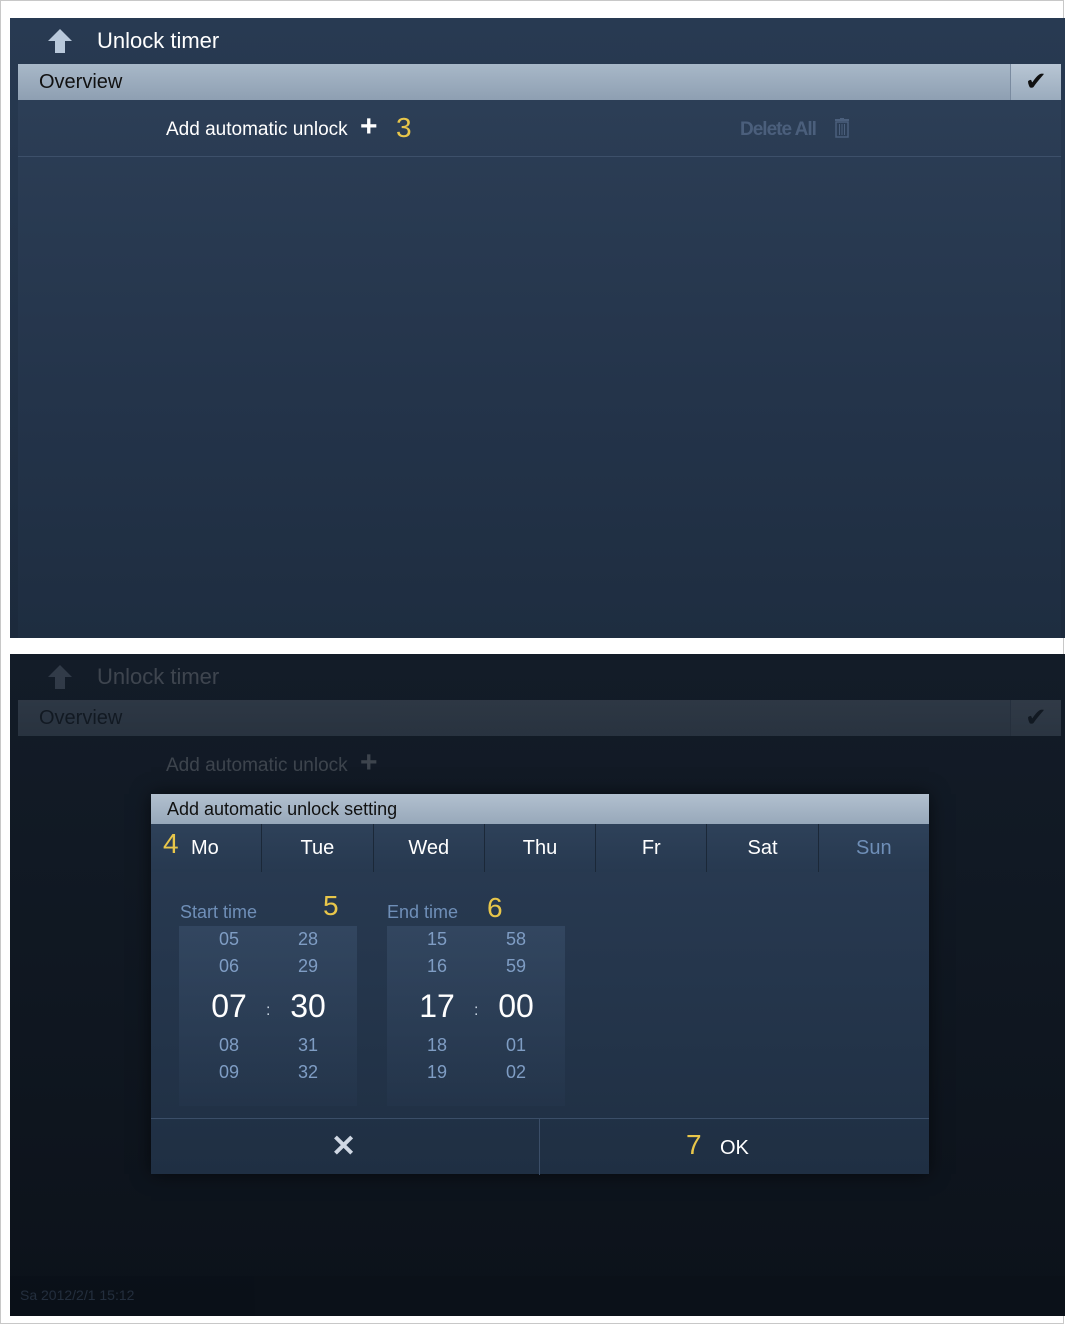 This screenshot has width=1065, height=1325. What do you see at coordinates (516, 1072) in the screenshot?
I see `minute-option: 02` at bounding box center [516, 1072].